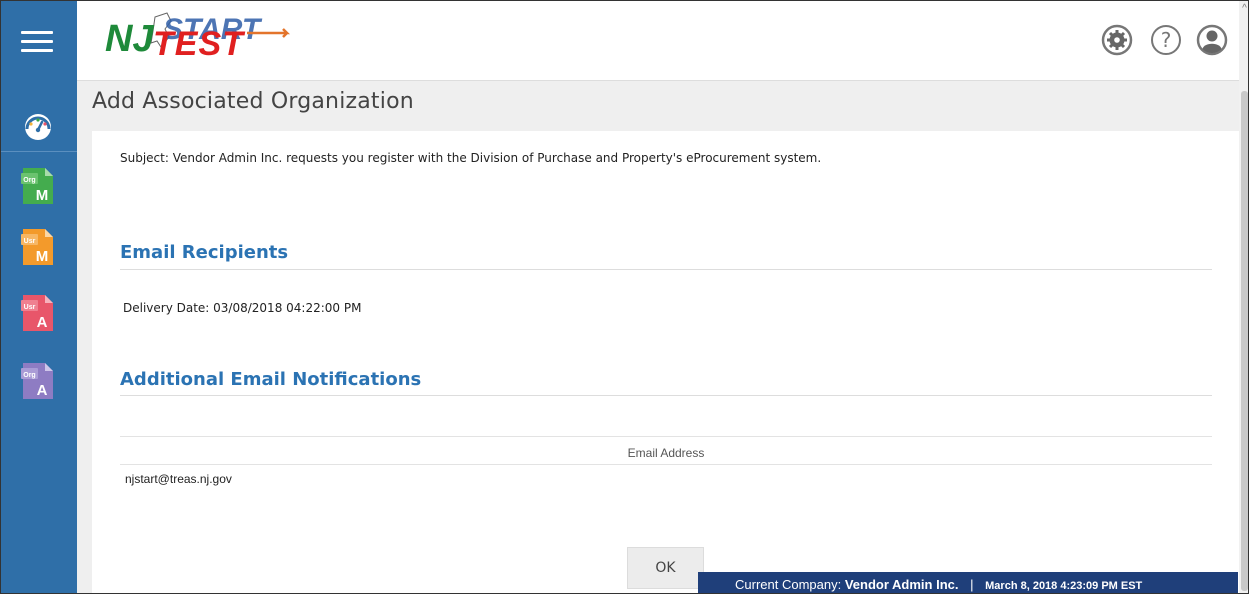 Image resolution: width=1249 pixels, height=594 pixels. I want to click on email-recipients-heading: Email Recipients, so click(204, 252).